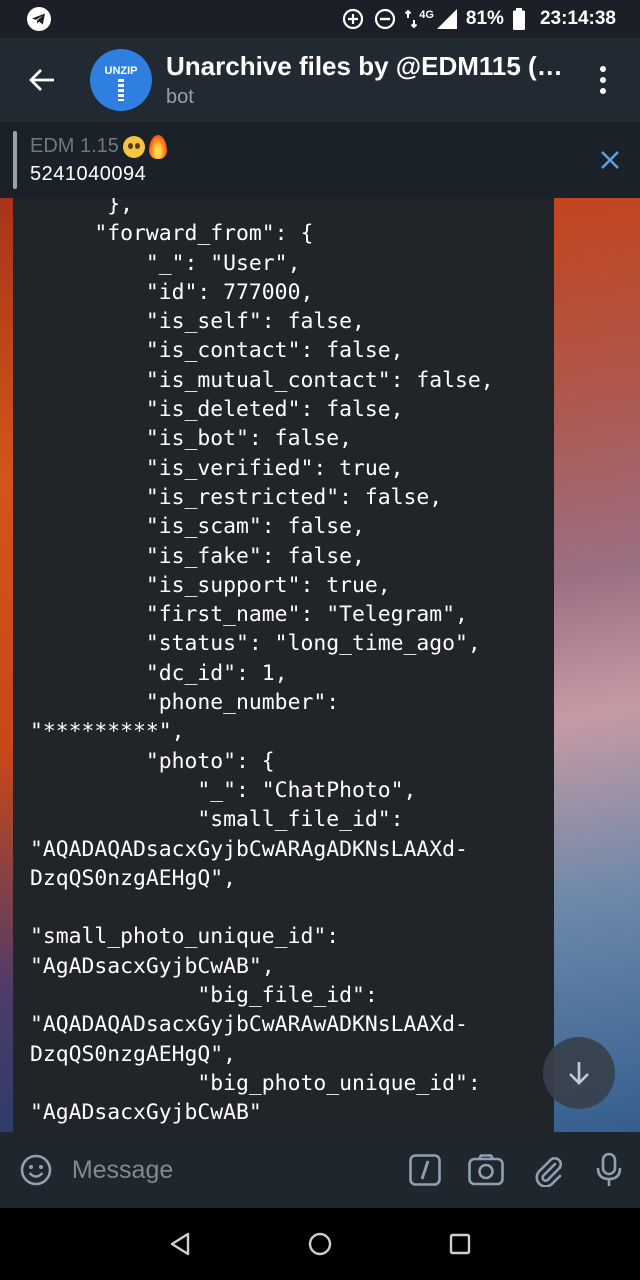 Image resolution: width=640 pixels, height=1280 pixels. What do you see at coordinates (305, 146) in the screenshot?
I see `reply-author: EDM 1.15` at bounding box center [305, 146].